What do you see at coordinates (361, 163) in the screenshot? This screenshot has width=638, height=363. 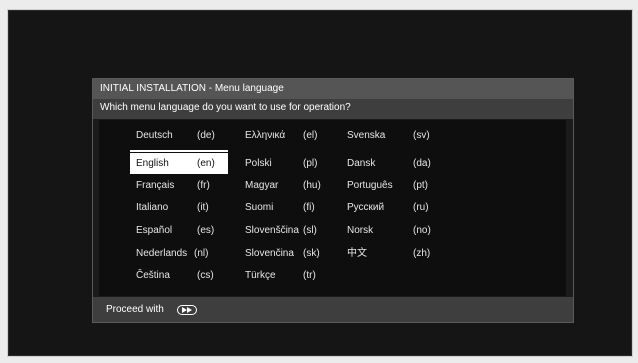 I see `language-name: Dansk` at bounding box center [361, 163].